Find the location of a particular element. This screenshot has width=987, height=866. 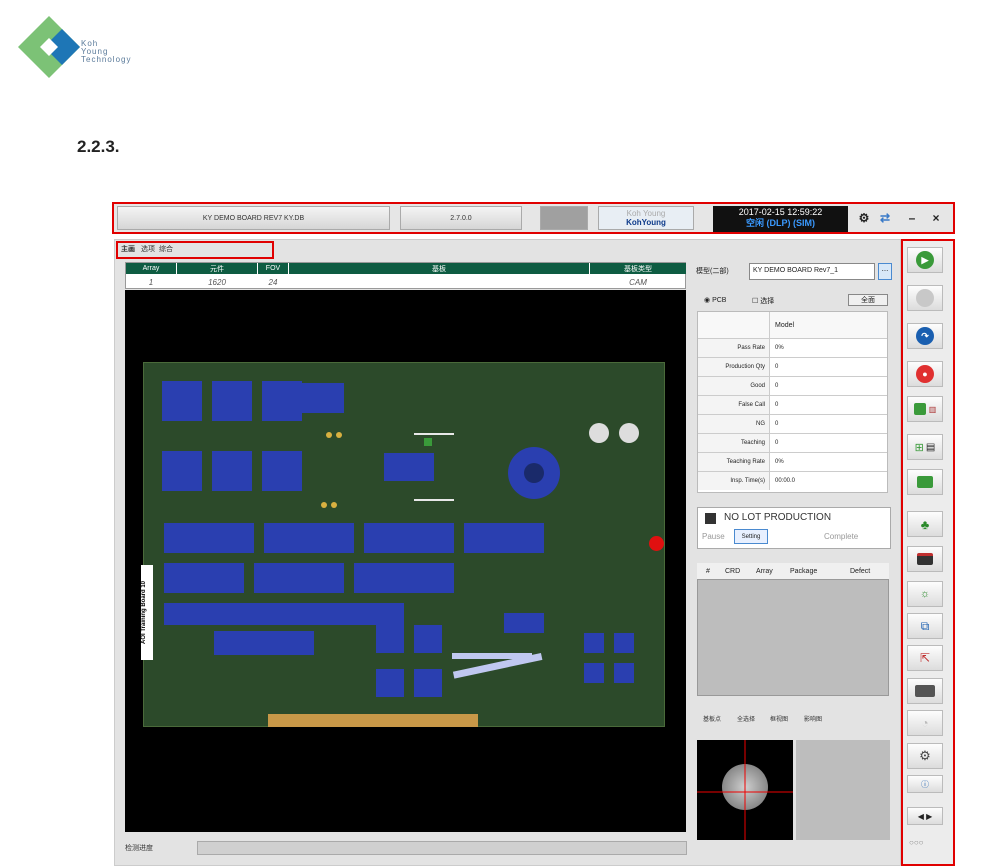

close-button: × is located at coordinates (936, 218).